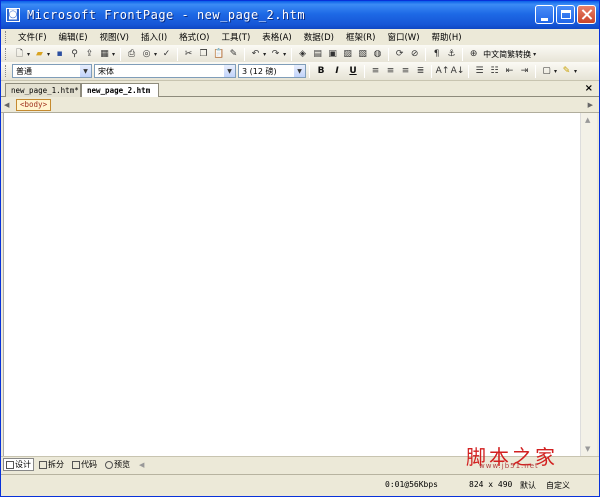  I want to click on scroll-up-icon: ▲, so click(587, 120).